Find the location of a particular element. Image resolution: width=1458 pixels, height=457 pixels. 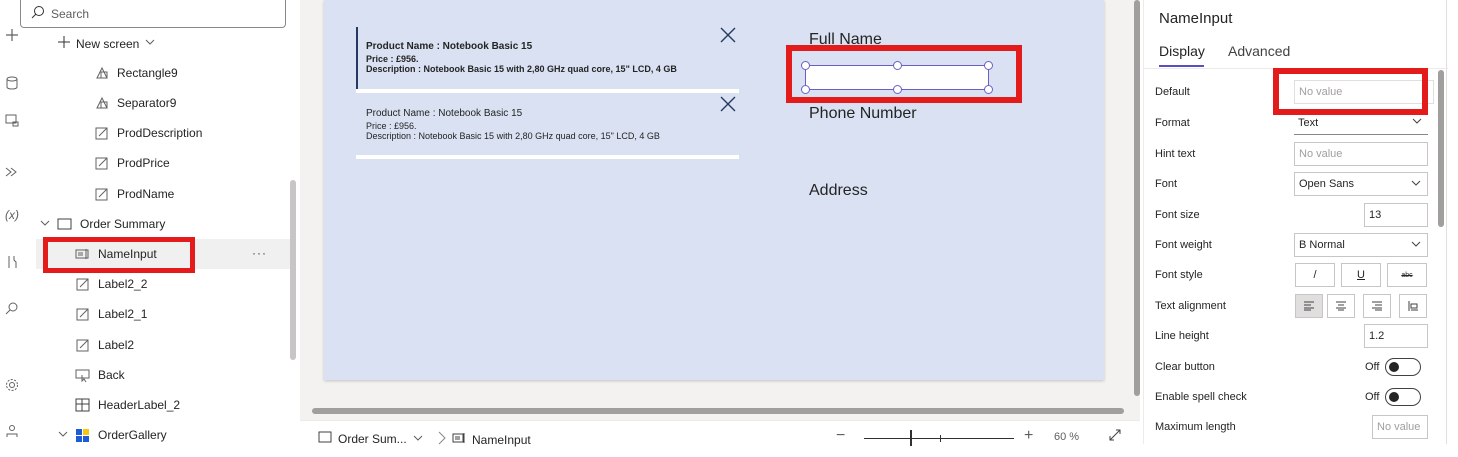

properties-scrollbar is located at coordinates (1441, 148).